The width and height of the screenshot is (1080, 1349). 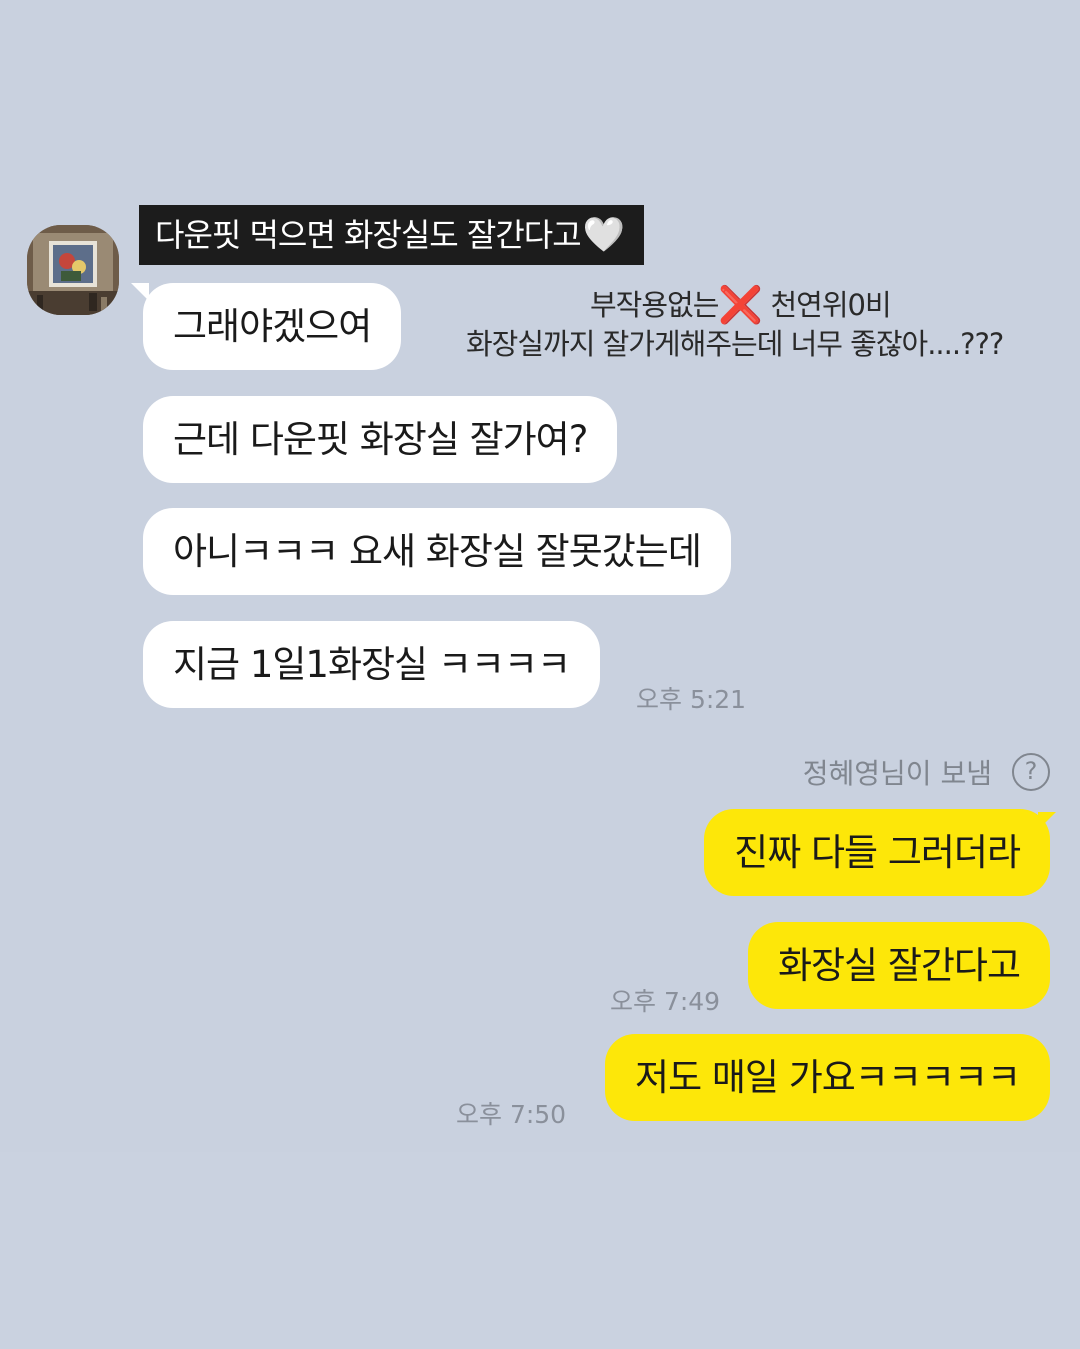 I want to click on avatar-painting-icon, so click(x=73, y=270).